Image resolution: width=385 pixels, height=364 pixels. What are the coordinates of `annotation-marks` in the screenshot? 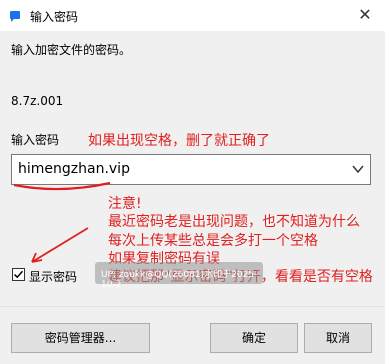 It's located at (62, 222).